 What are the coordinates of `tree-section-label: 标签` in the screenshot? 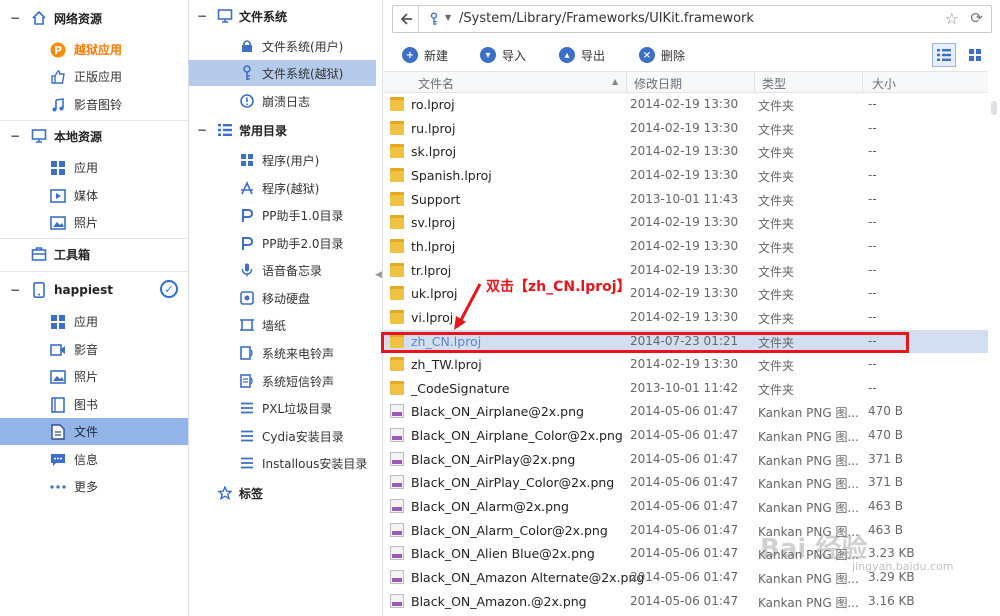 It's located at (251, 493).